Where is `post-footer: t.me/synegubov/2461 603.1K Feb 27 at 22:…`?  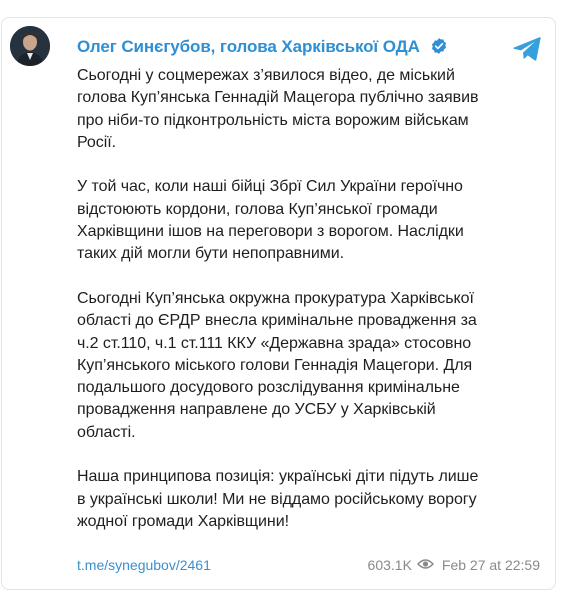
post-footer: t.me/synegubov/2461 603.1K Feb 27 at 22:… is located at coordinates (313, 565).